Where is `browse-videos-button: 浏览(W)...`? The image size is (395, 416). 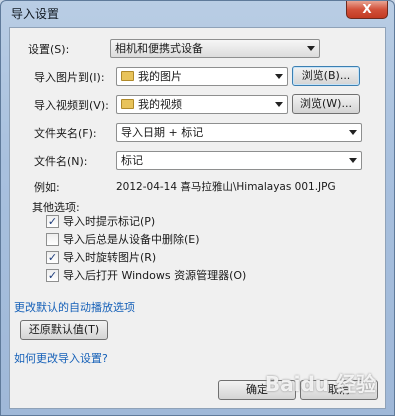 browse-videos-button: 浏览(W)... is located at coordinates (326, 104).